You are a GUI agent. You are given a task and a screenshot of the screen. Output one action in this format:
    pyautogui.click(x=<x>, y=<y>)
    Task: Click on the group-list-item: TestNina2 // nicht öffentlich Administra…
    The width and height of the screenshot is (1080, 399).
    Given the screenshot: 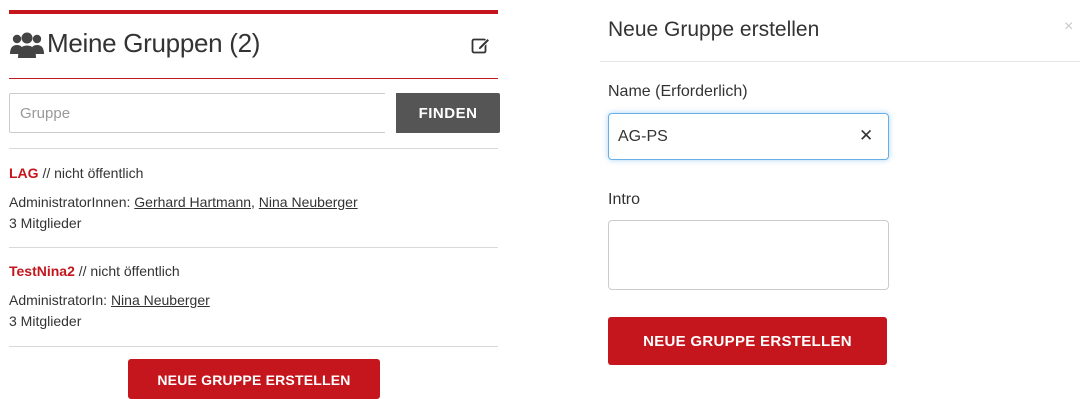 What is the action you would take?
    pyautogui.click(x=253, y=296)
    